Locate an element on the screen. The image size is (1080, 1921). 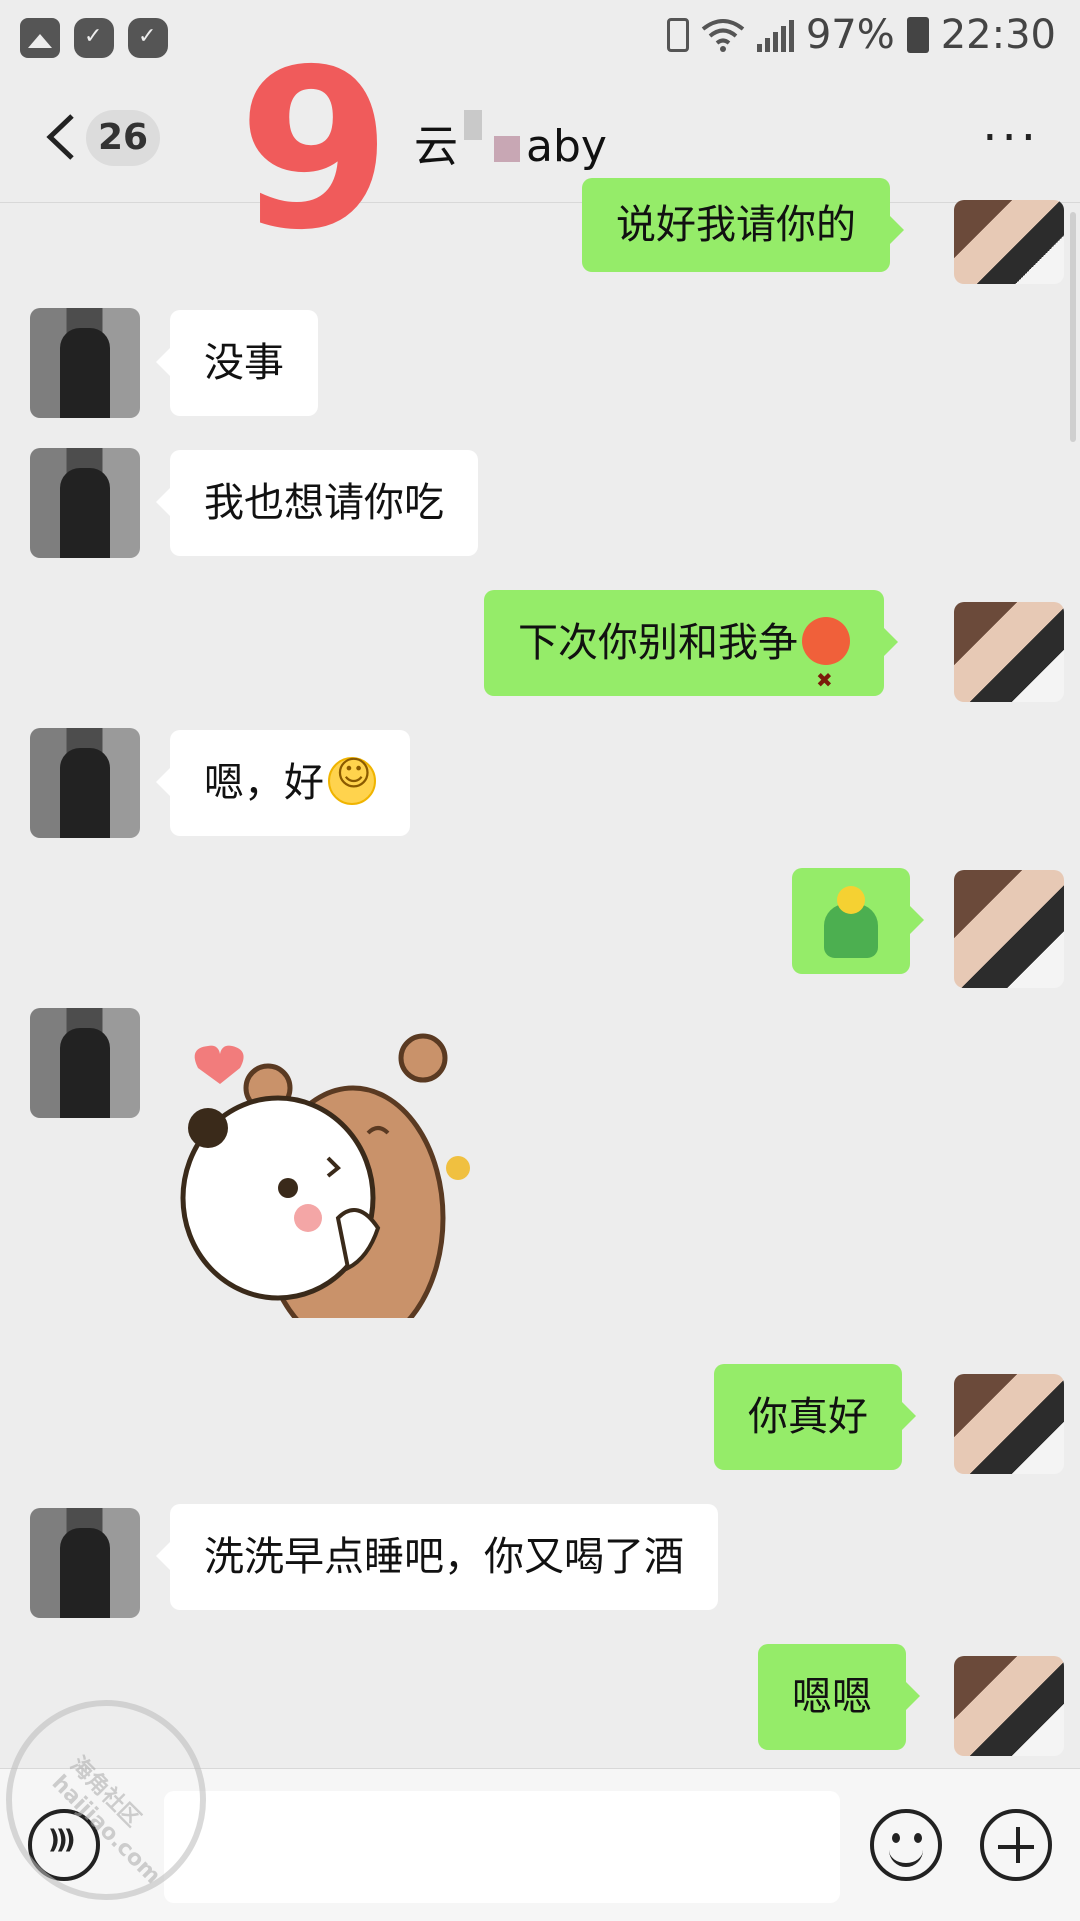
battery-icon is located at coordinates (917, 35).